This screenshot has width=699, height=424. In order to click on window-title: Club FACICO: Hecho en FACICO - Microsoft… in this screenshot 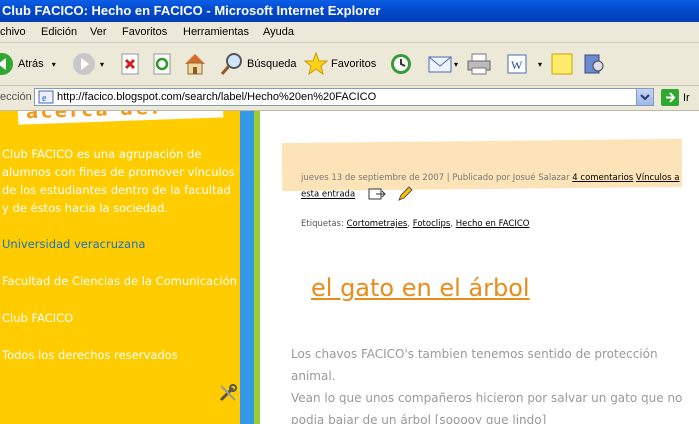, I will do `click(191, 10)`.